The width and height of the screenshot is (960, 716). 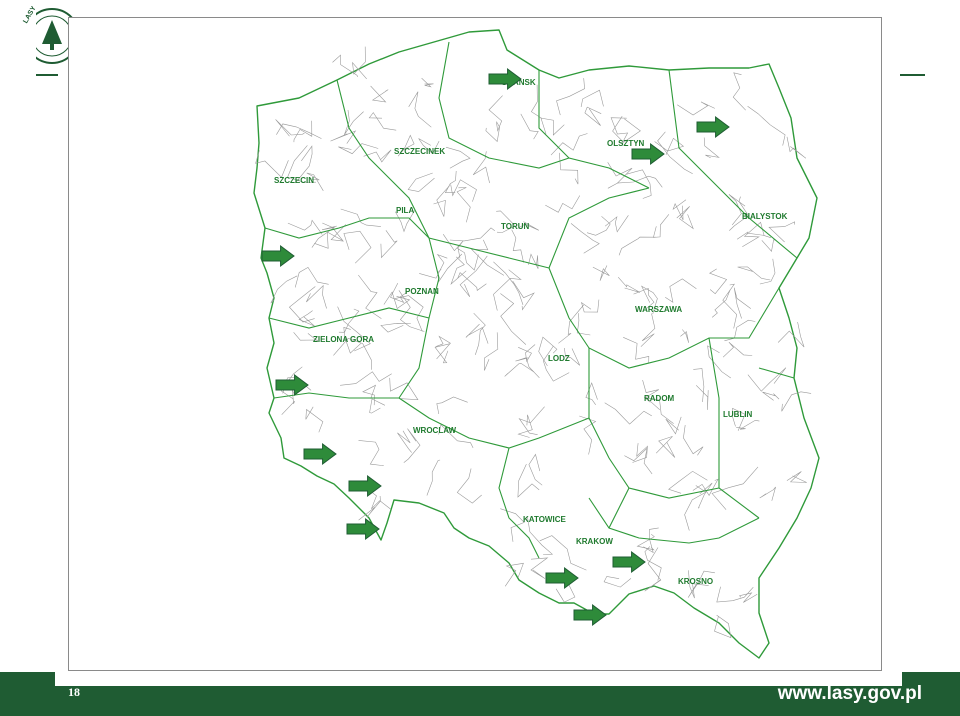 What do you see at coordinates (294, 180) in the screenshot?
I see `region-label-szczecin: SZCZECIN` at bounding box center [294, 180].